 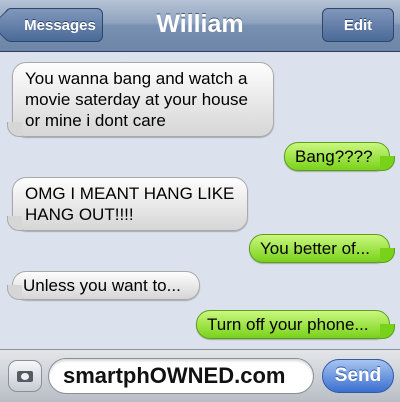 I want to click on camera-button, so click(x=25, y=376).